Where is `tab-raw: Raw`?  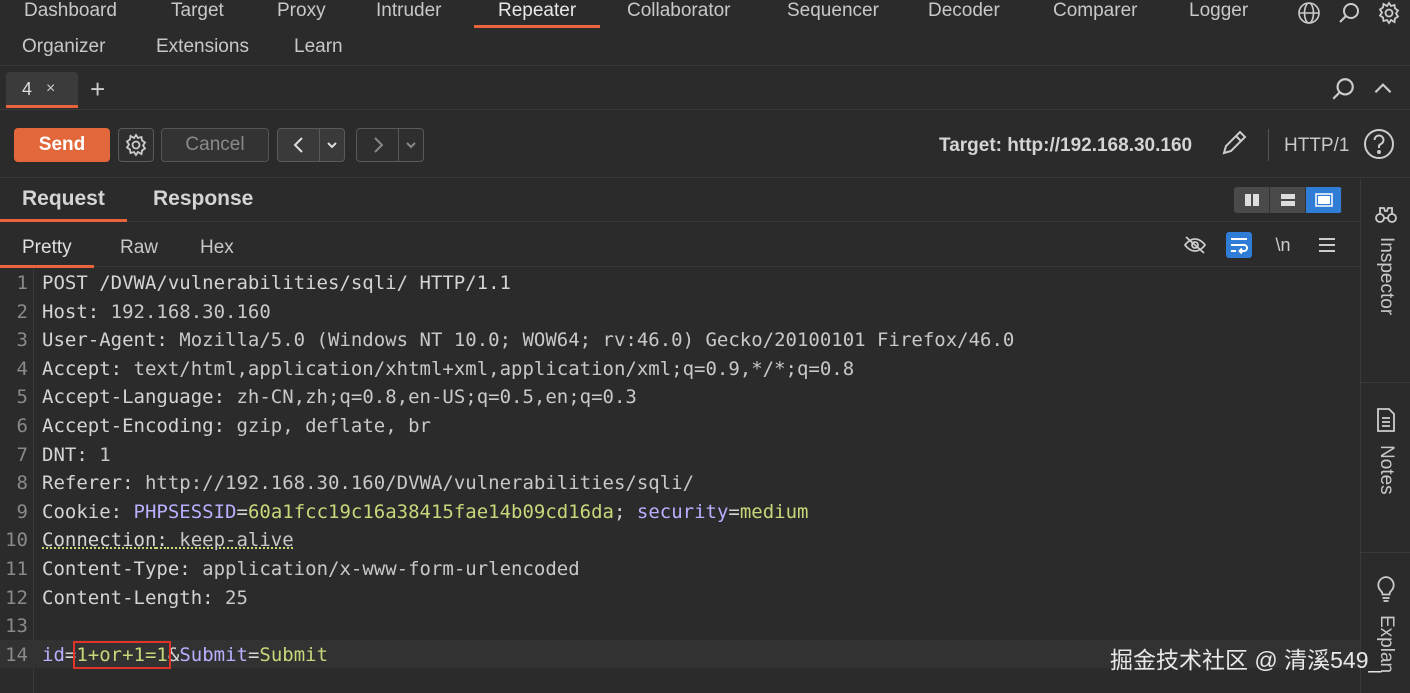 tab-raw: Raw is located at coordinates (139, 248).